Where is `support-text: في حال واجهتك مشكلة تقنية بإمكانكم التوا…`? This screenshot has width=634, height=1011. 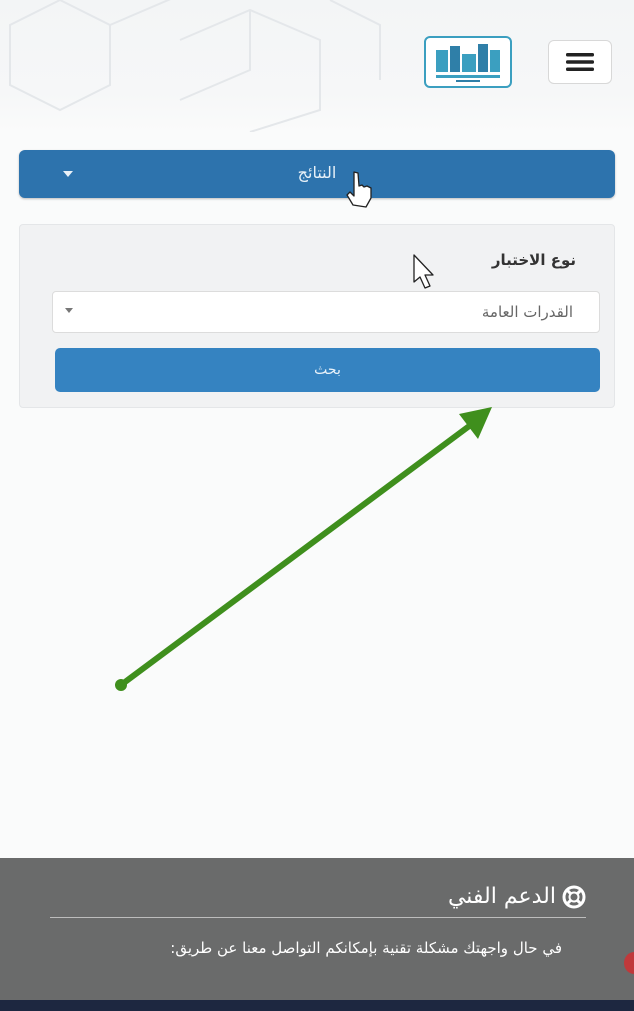 support-text: في حال واجهتك مشكلة تقنية بإمكانكم التوا… is located at coordinates (366, 948).